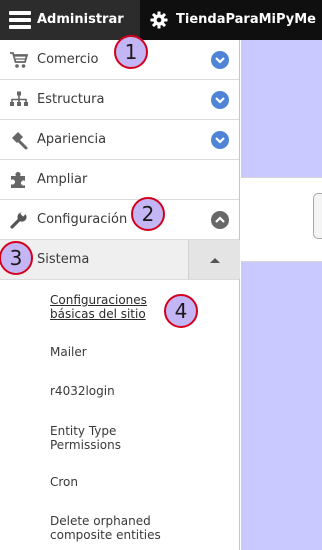 The width and height of the screenshot is (322, 550). I want to click on cart-icon, so click(19, 60).